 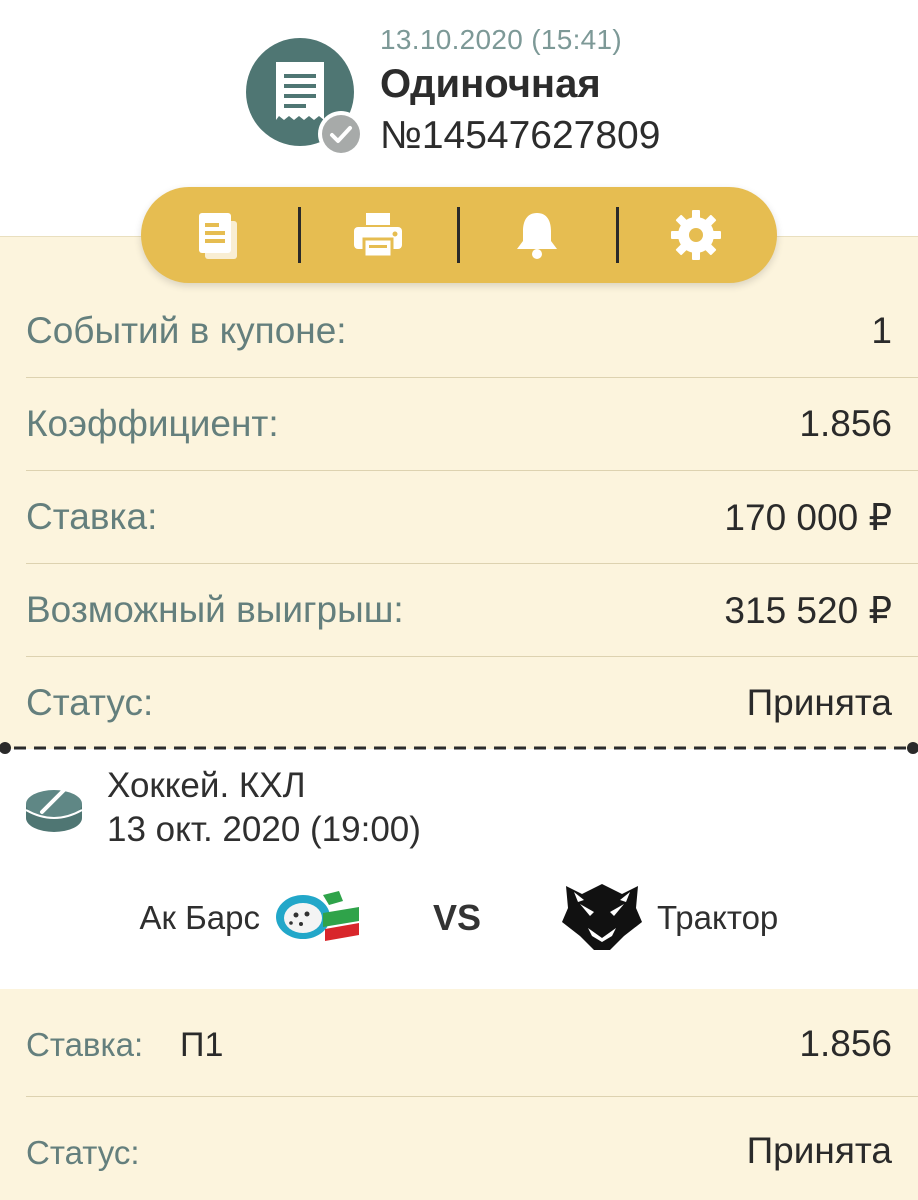 What do you see at coordinates (457, 917) in the screenshot?
I see `vs-label: VS` at bounding box center [457, 917].